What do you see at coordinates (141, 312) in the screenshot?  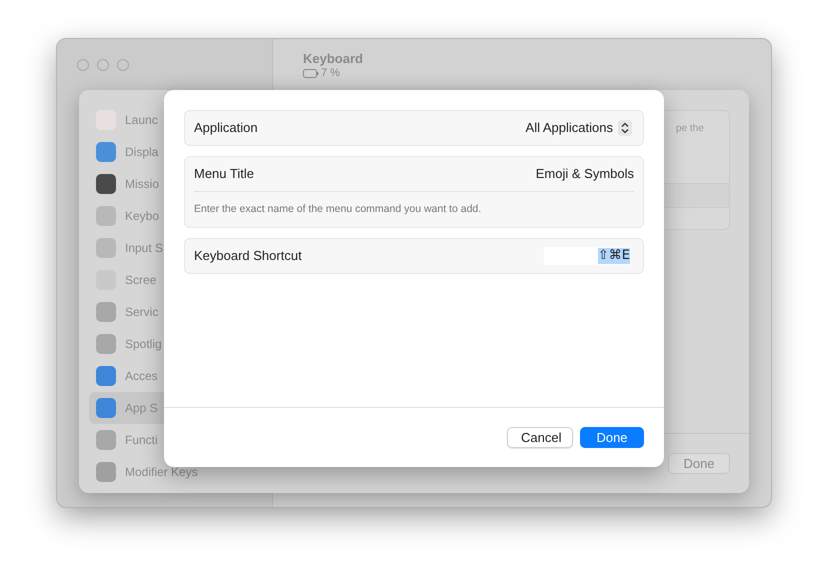 I see `sidebar-label: Servic` at bounding box center [141, 312].